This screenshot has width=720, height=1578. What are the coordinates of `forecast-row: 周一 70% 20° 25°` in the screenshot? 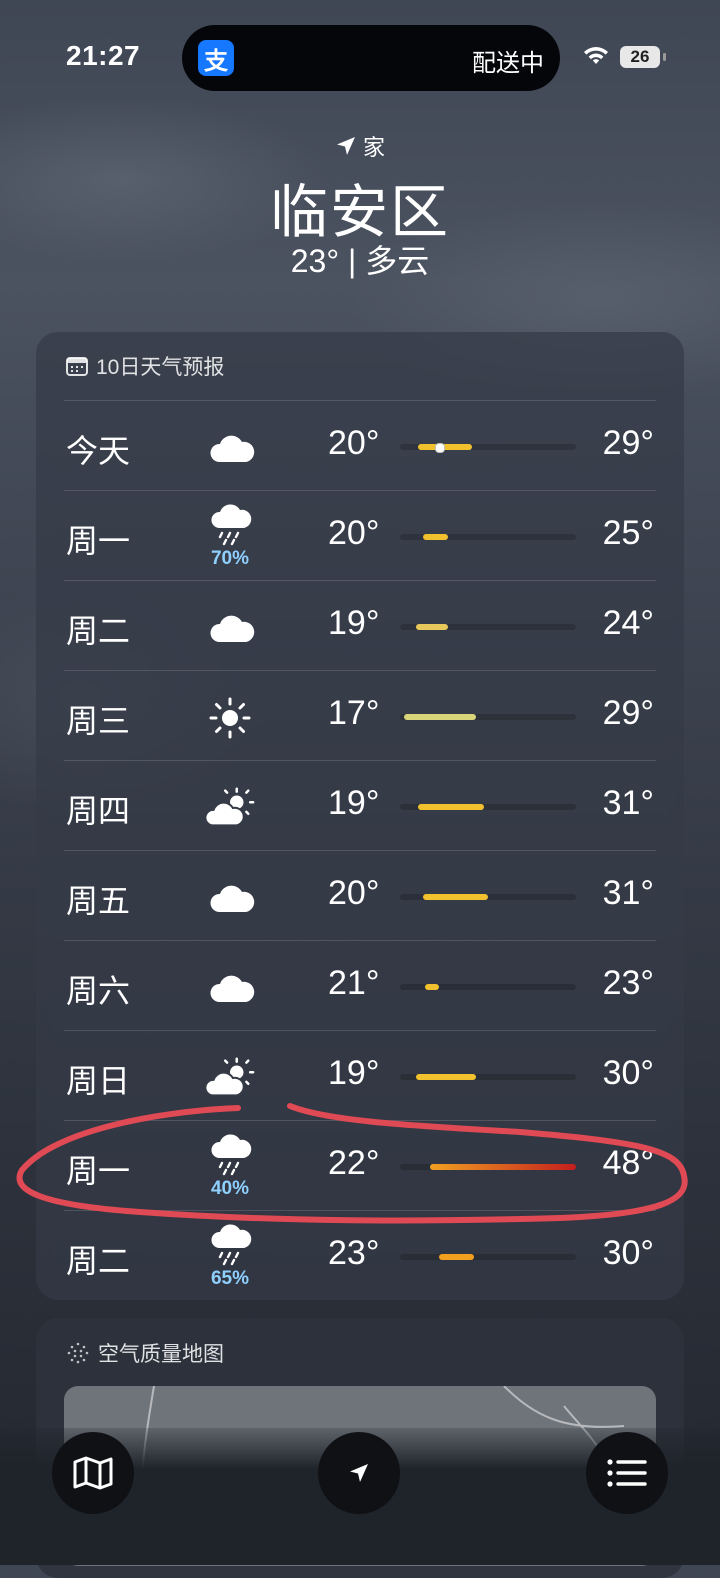 It's located at (360, 535).